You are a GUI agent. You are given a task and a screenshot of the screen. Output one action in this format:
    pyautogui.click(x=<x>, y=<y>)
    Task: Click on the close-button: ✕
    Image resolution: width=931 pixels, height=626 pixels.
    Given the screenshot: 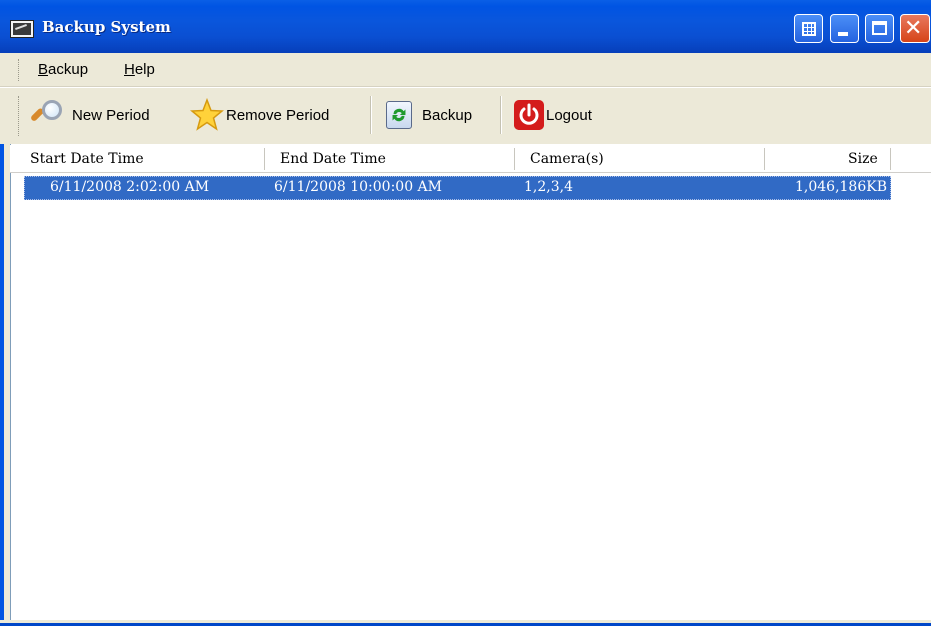 What is the action you would take?
    pyautogui.click(x=915, y=28)
    